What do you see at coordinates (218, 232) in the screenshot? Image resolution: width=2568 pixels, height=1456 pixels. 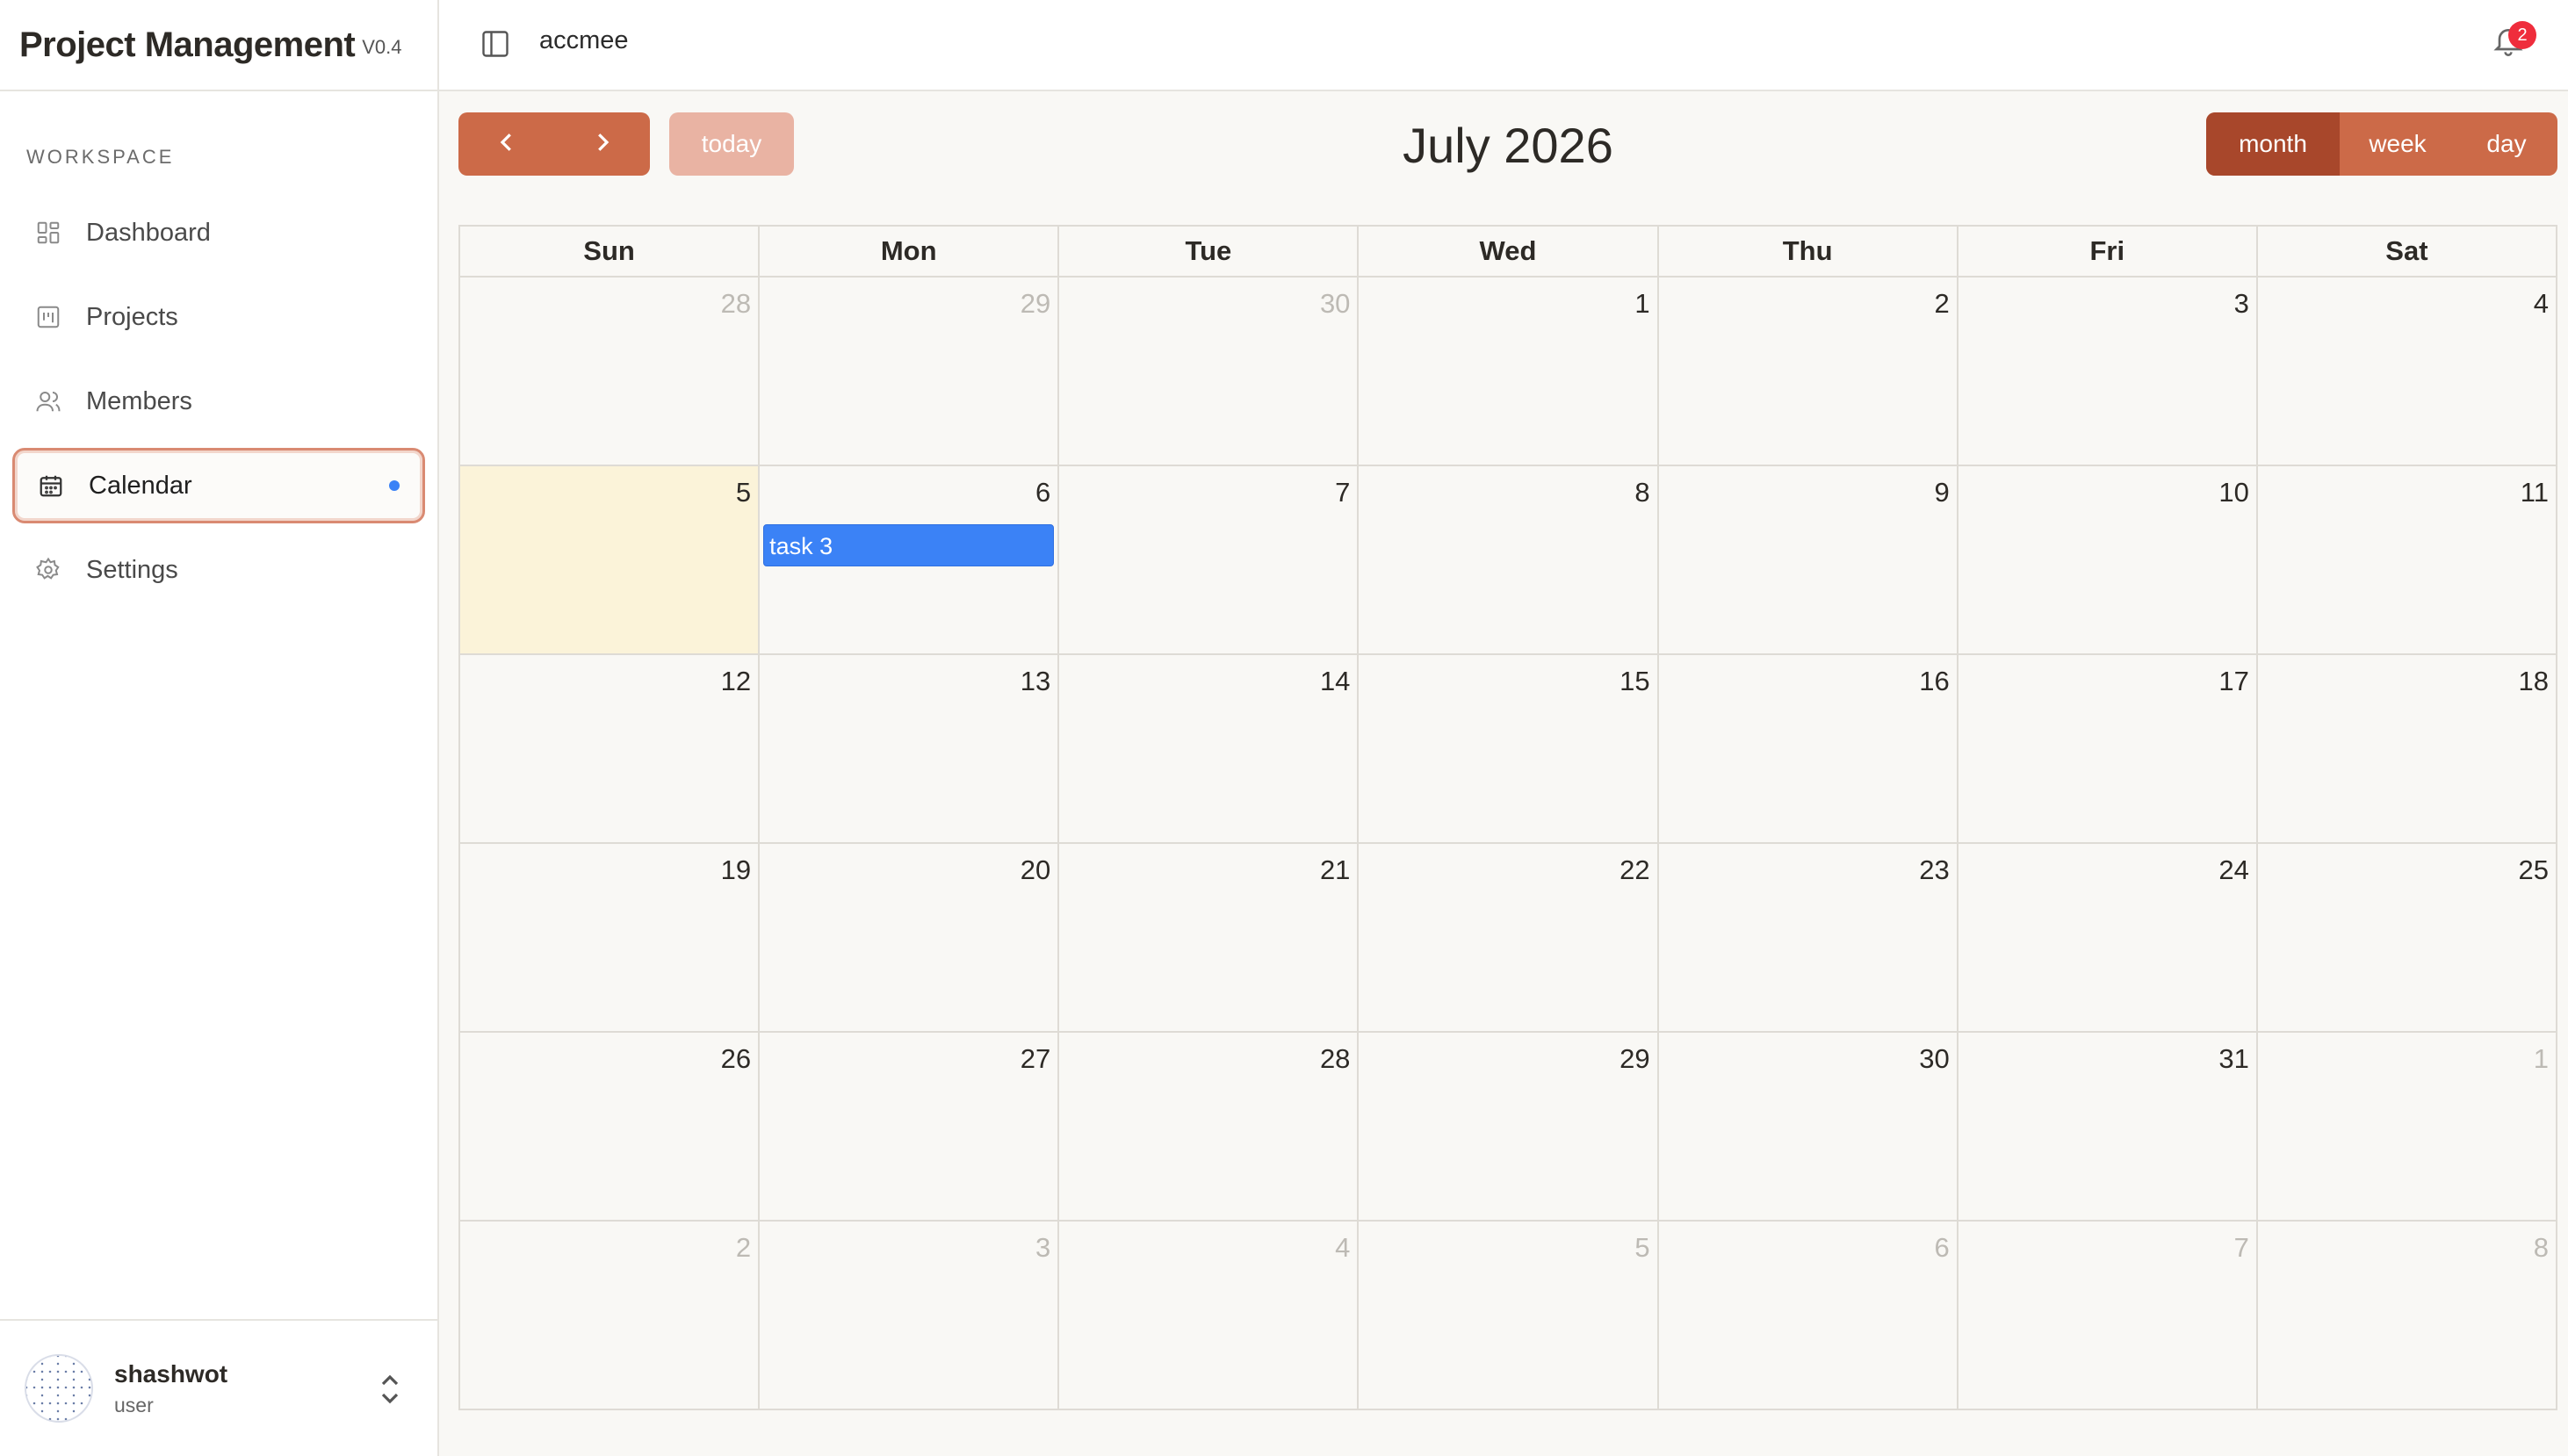 I see `sidebar-item-dashboard: Dashboard` at bounding box center [218, 232].